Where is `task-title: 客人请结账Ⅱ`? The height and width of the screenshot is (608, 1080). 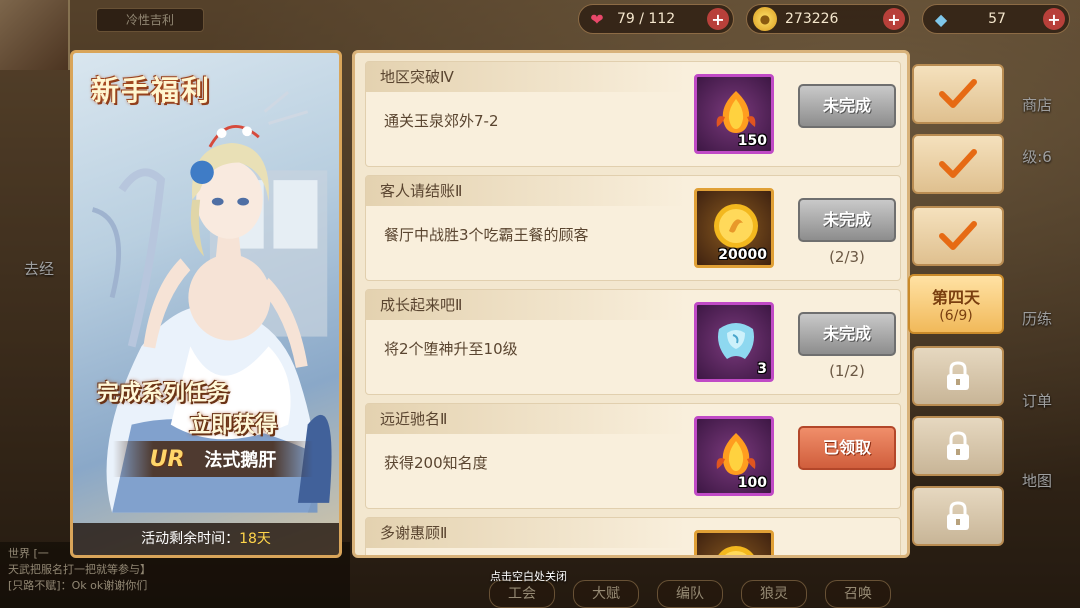 task-title: 客人请结账Ⅱ is located at coordinates (526, 191).